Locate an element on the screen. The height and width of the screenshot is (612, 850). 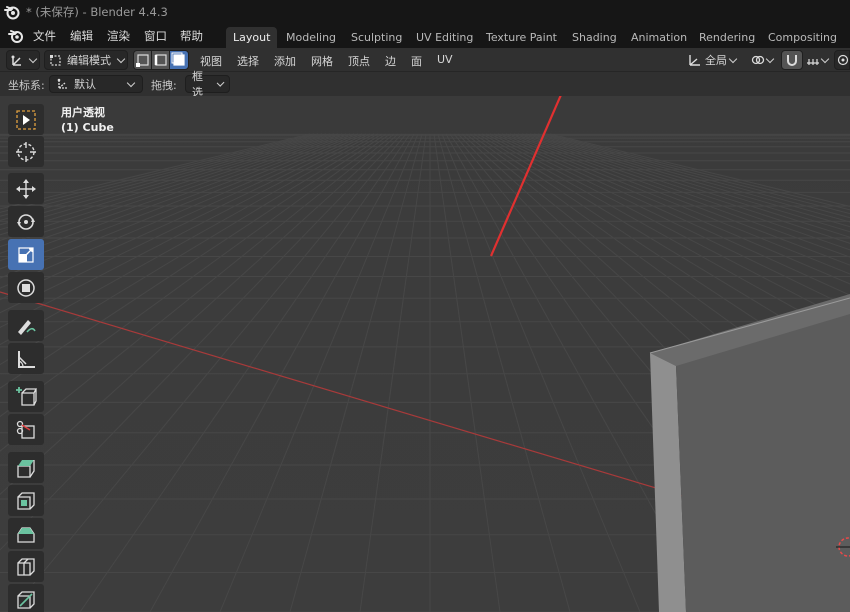
tab-rendering: Rendering is located at coordinates (727, 37).